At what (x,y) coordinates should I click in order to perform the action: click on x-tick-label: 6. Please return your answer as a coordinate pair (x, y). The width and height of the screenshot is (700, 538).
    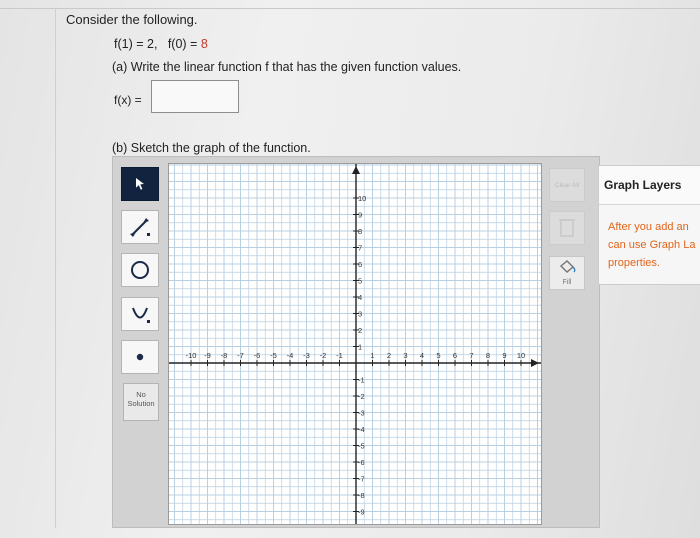
    Looking at the image, I should click on (455, 355).